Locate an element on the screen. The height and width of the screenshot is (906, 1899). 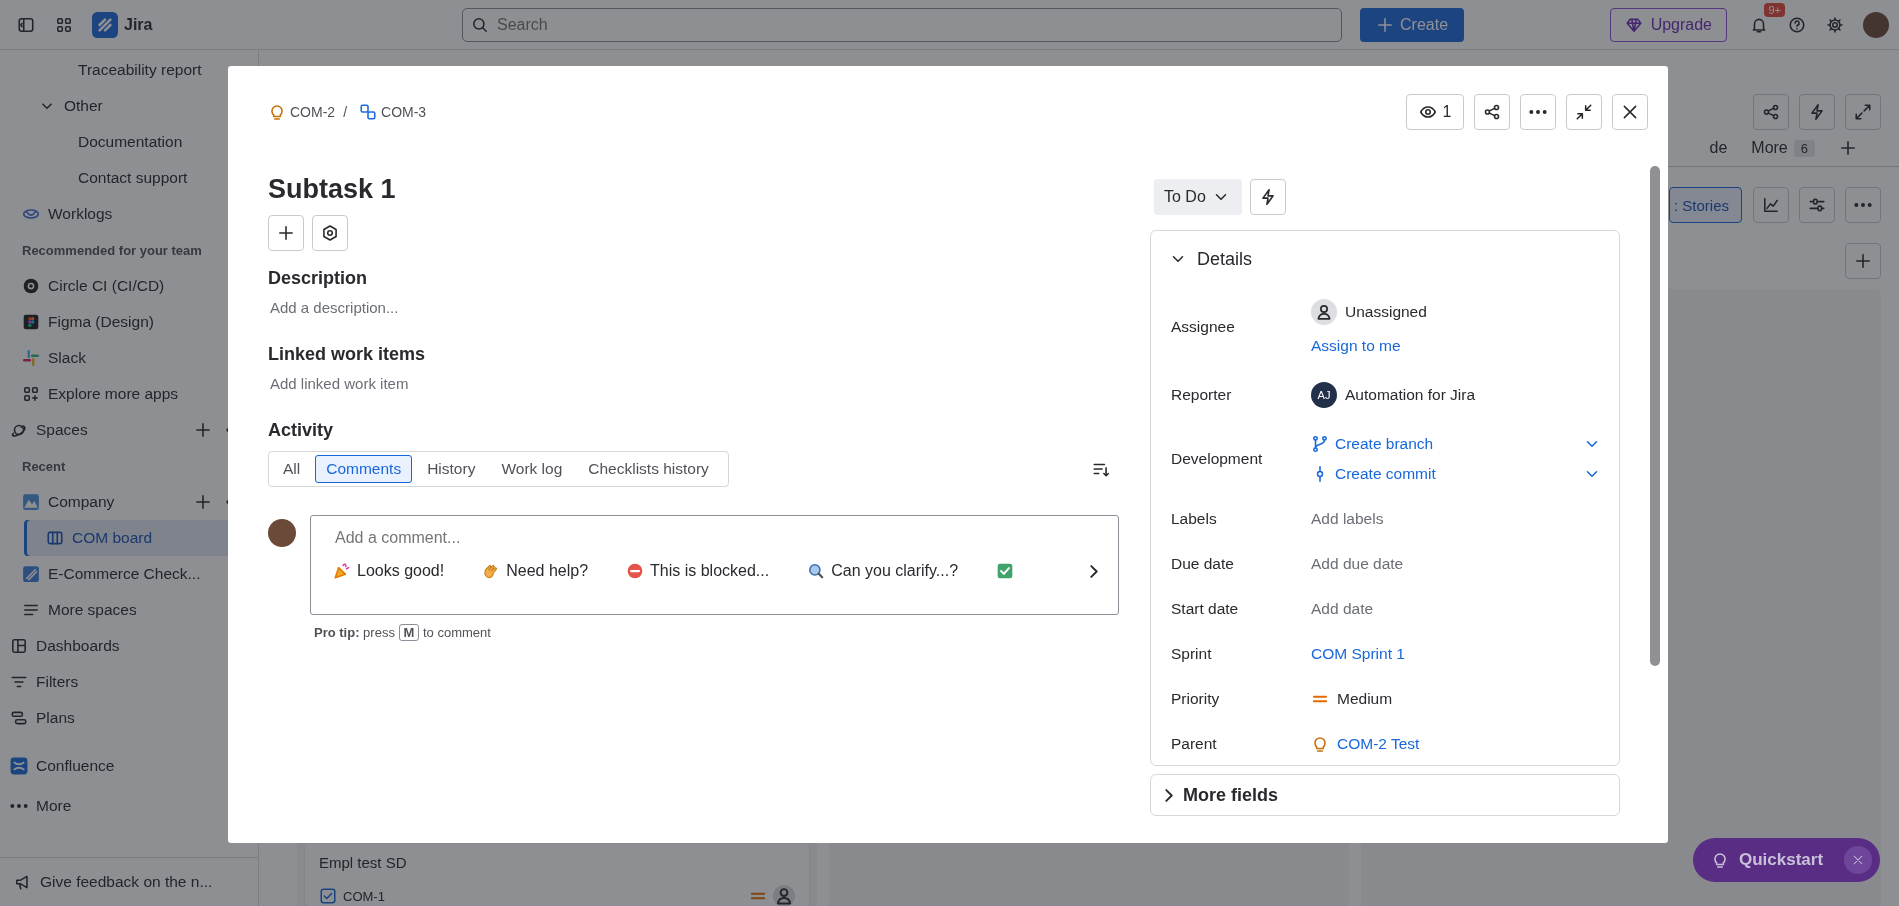
sidebar-item: Dashboards is located at coordinates (129, 646).